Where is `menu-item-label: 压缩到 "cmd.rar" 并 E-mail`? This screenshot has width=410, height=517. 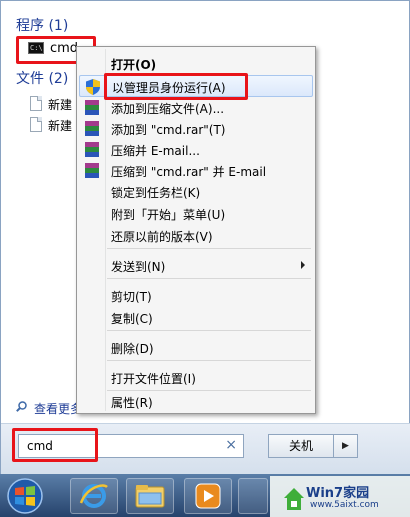
menu-item-label: 压缩到 "cmd.rar" 并 E-mail is located at coordinates (189, 172).